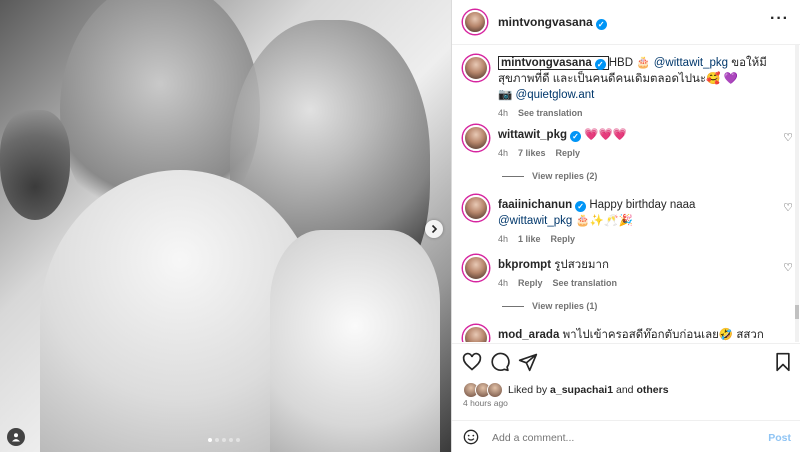 This screenshot has height=453, width=800. Describe the element at coordinates (471, 437) in the screenshot. I see `emoji-icon` at that location.